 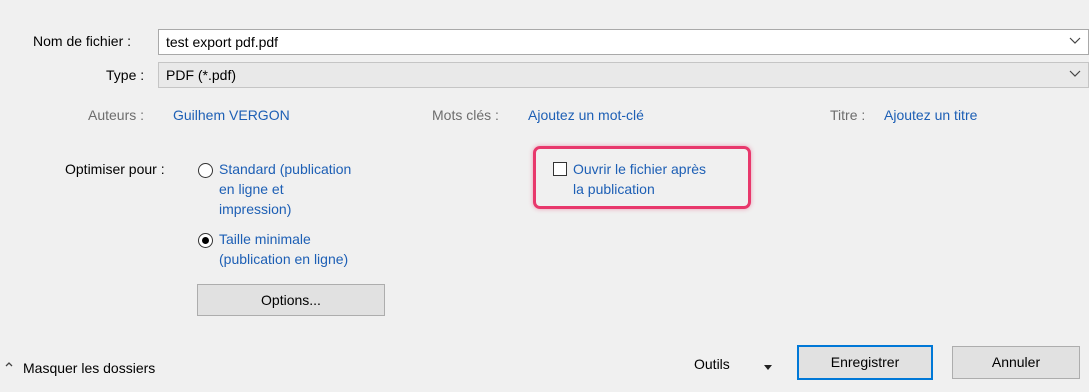 I want to click on open-after-checkbox, so click(x=560, y=169).